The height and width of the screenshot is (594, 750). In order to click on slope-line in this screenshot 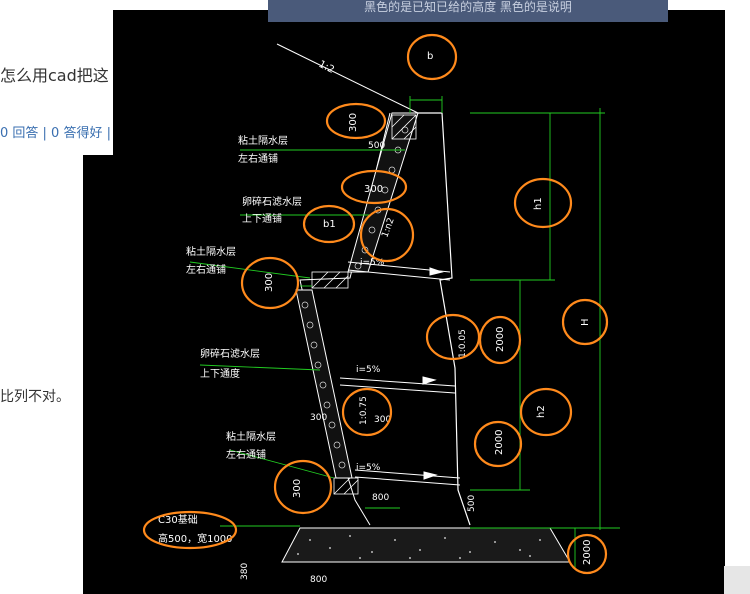, I will do `click(347, 78)`.